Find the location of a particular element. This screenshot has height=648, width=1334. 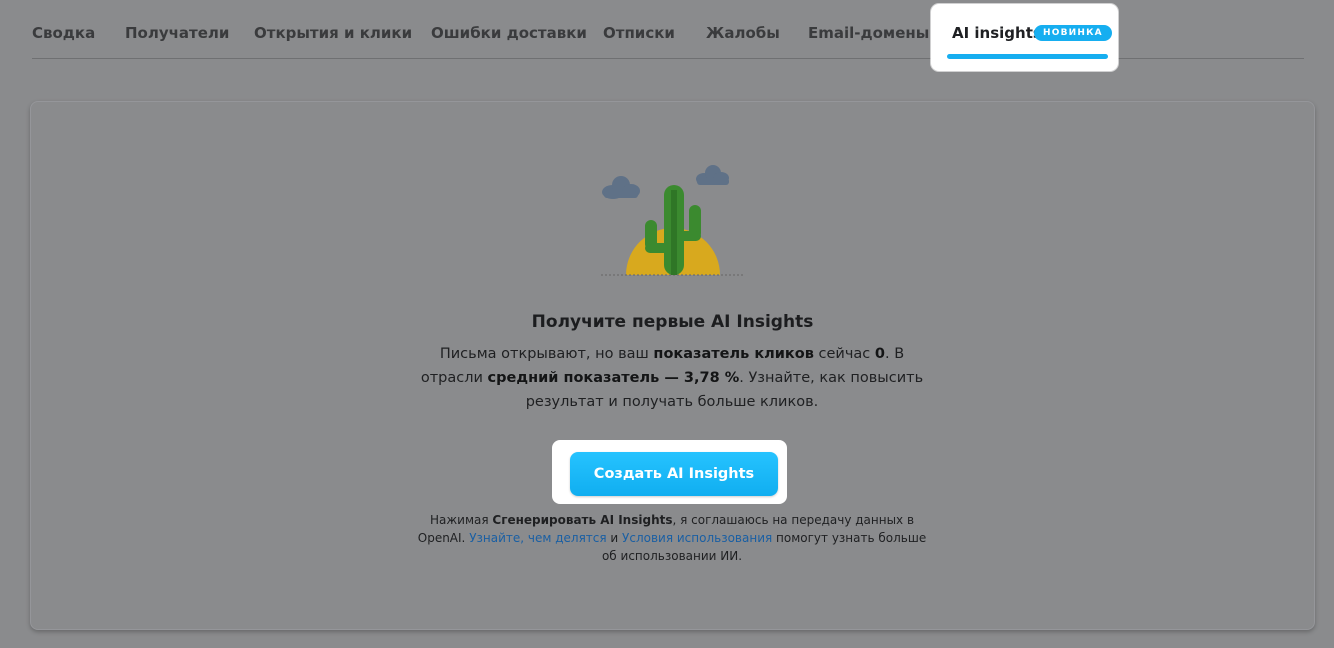

desc-text: Письма открывают, но ваш is located at coordinates (546, 354).